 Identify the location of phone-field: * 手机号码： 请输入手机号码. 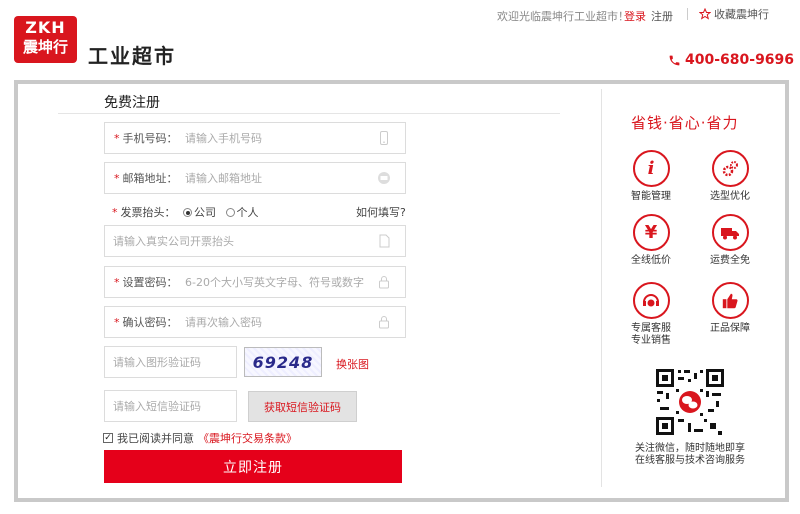
(255, 138).